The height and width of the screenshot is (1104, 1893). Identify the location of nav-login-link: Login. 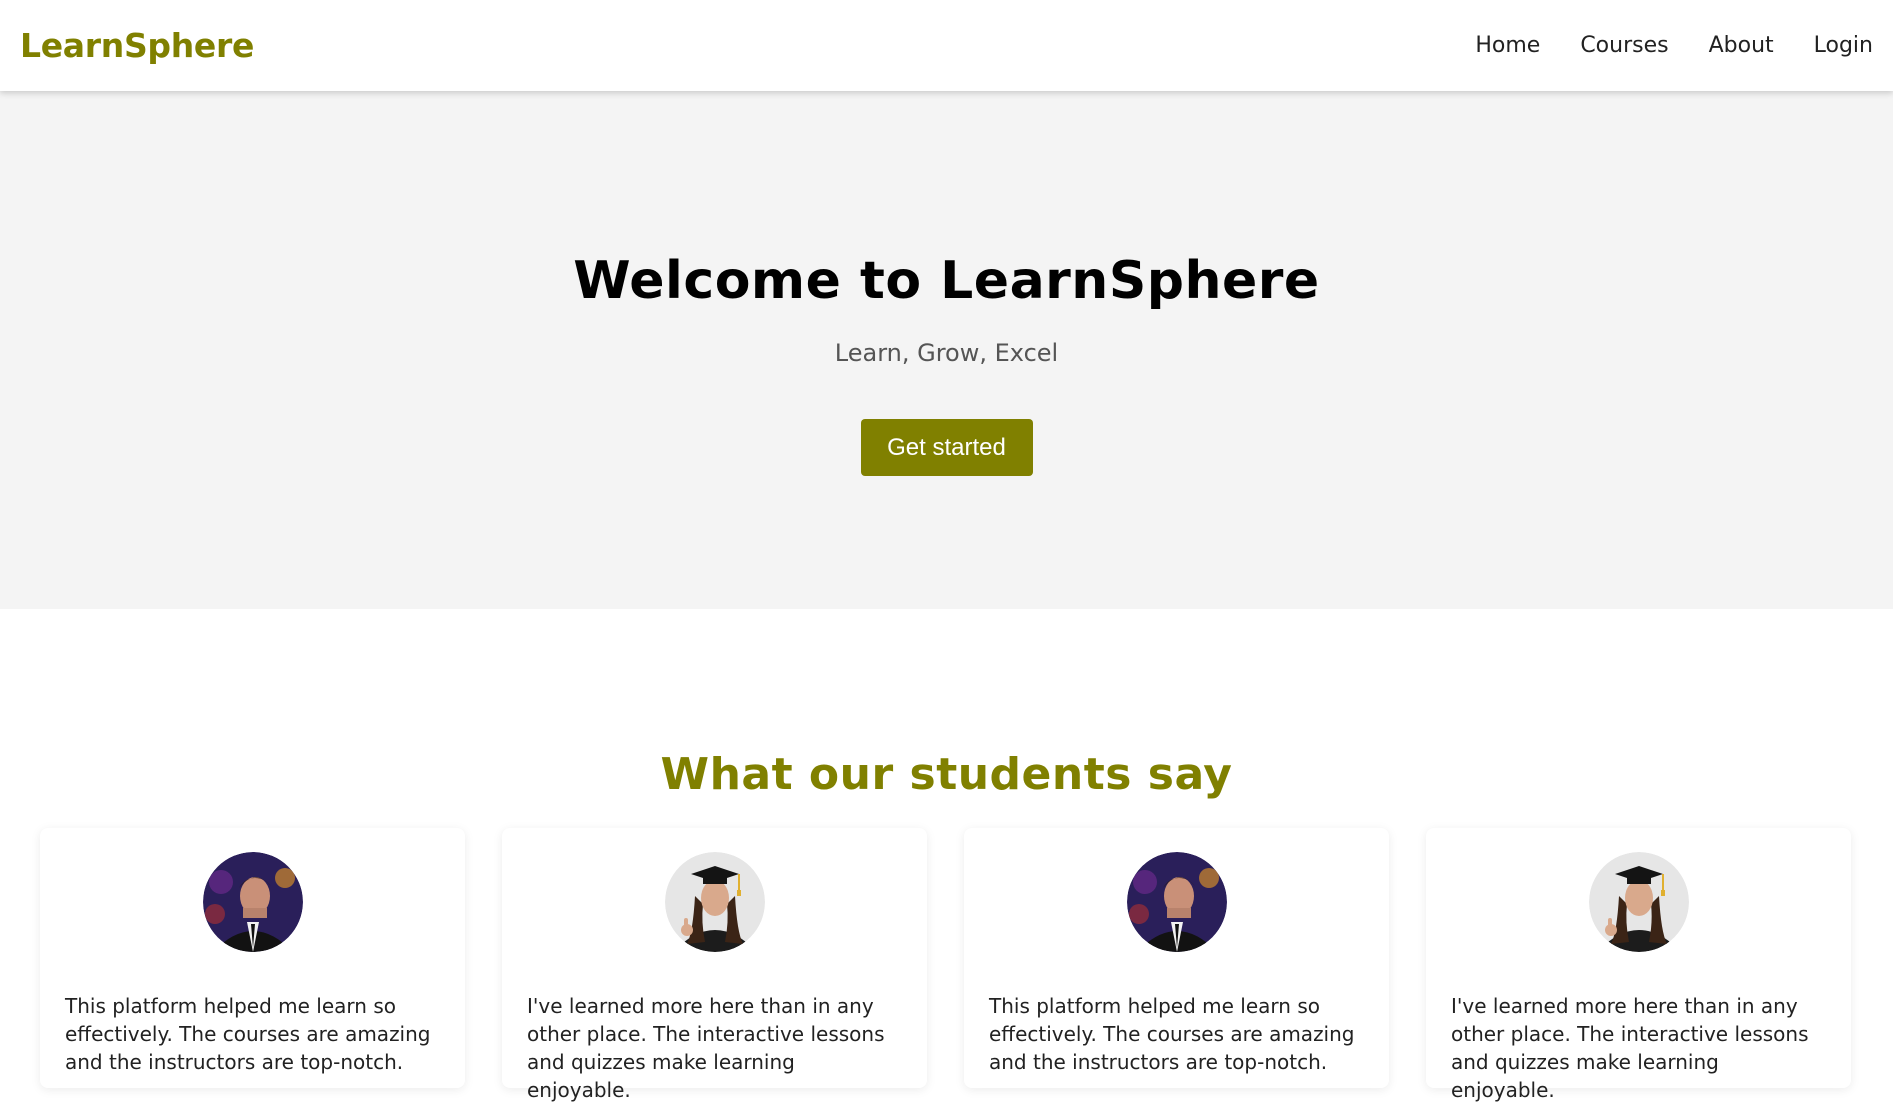
(1843, 45).